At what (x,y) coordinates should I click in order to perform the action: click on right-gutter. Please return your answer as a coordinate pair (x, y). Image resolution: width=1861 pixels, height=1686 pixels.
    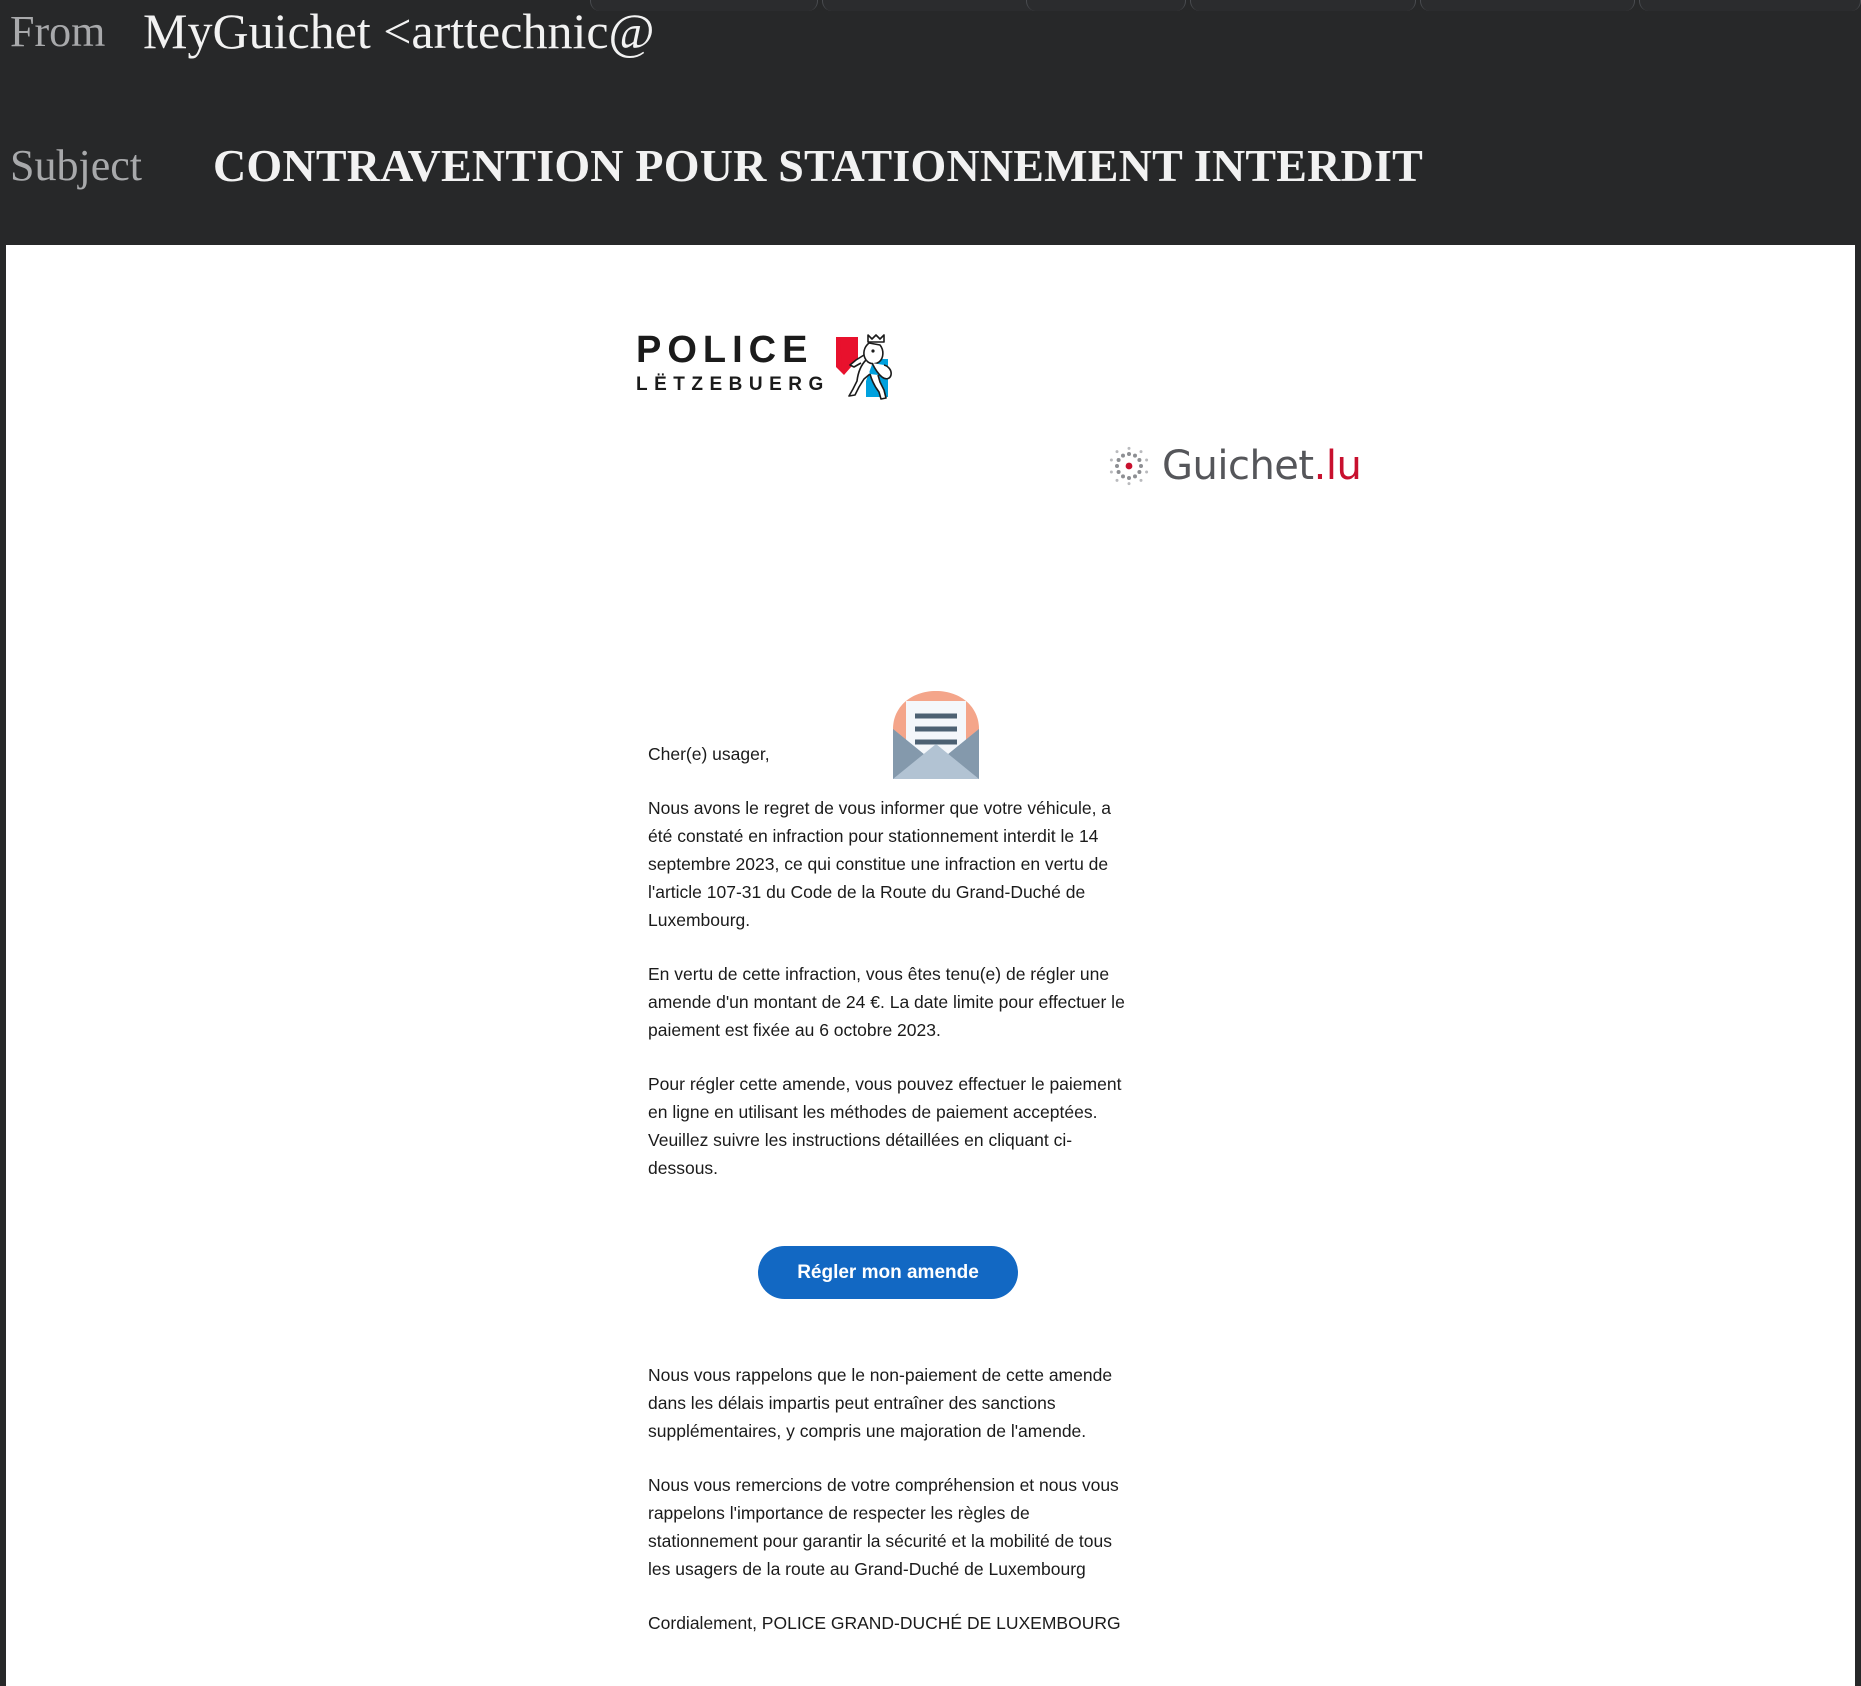
    Looking at the image, I should click on (1858, 965).